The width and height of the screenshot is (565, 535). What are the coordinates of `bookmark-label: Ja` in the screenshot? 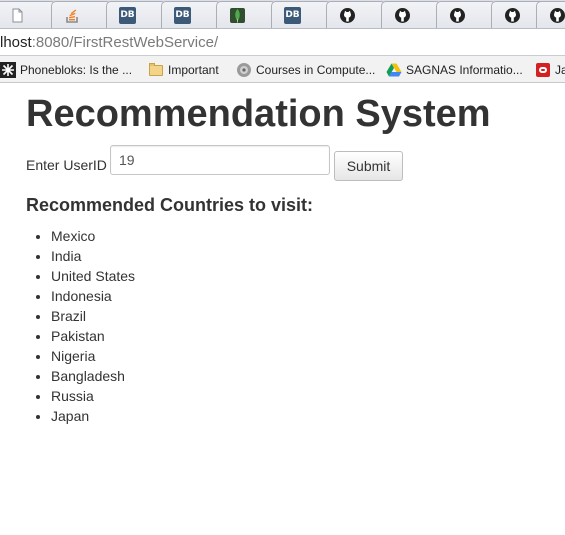 It's located at (560, 70).